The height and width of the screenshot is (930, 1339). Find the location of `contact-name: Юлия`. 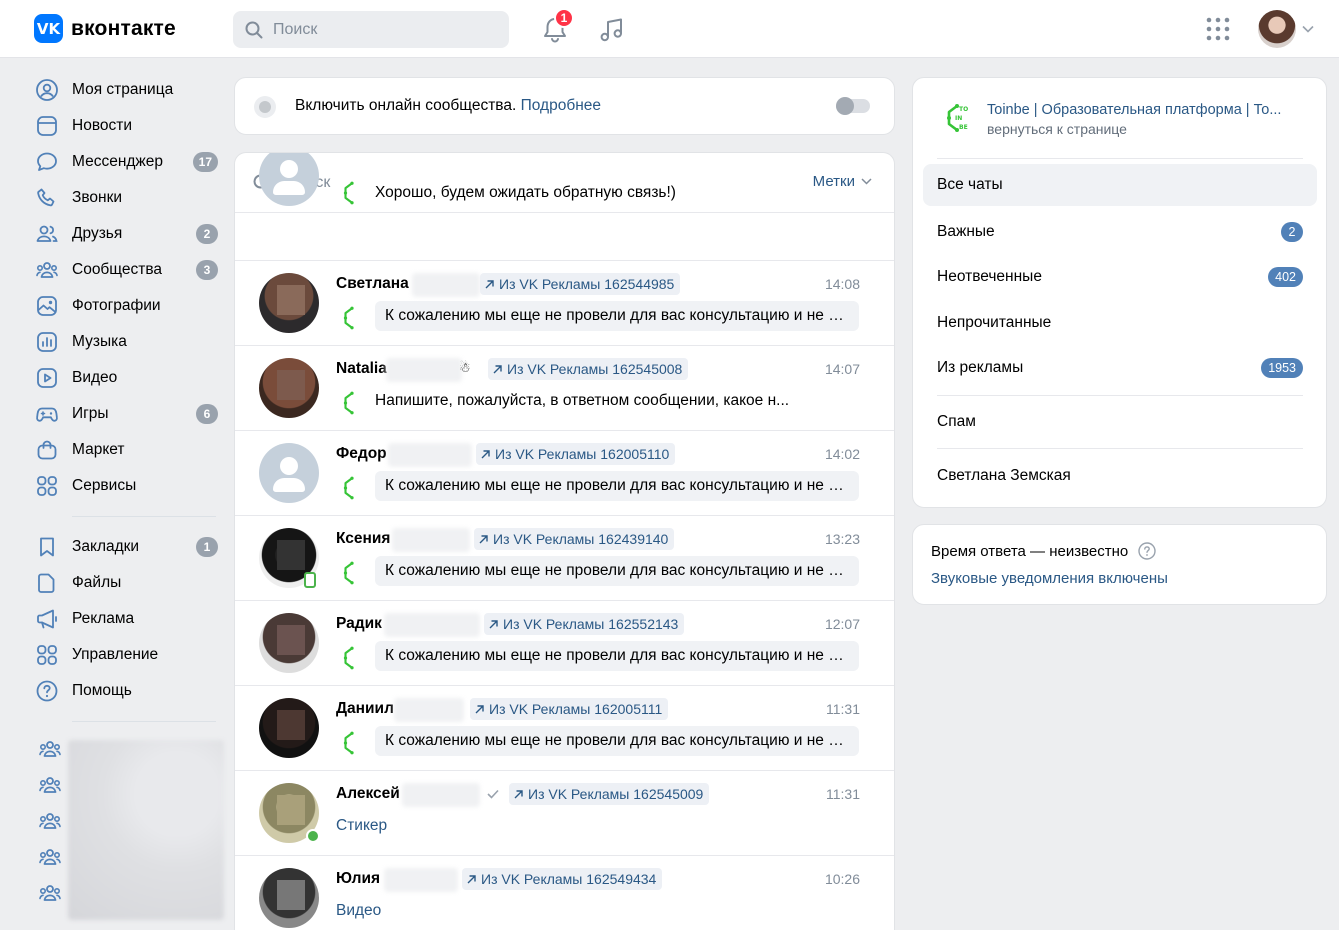

contact-name: Юлия is located at coordinates (358, 878).